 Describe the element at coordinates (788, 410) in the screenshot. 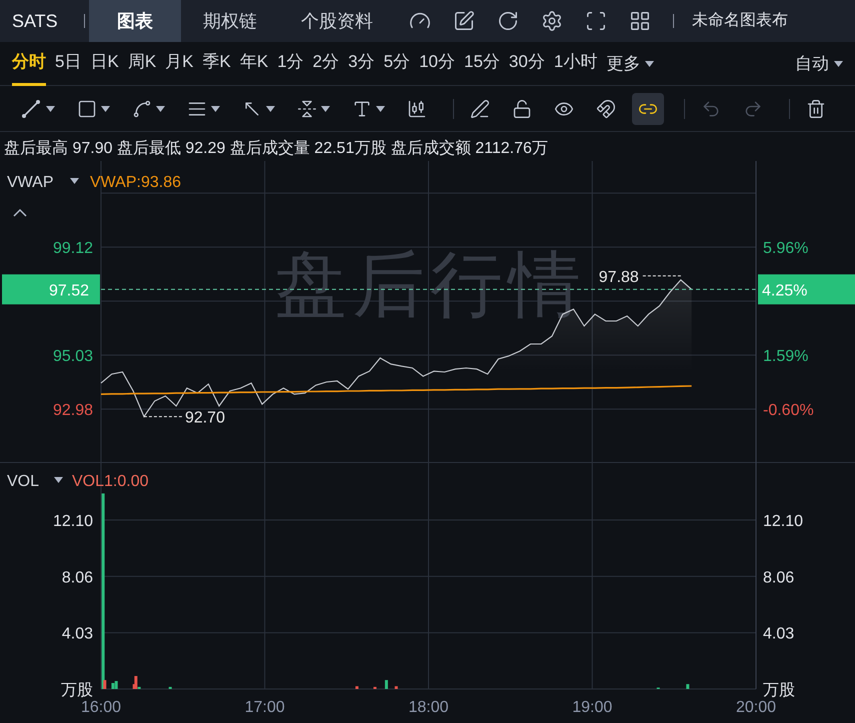

I see `percent-axis-label: -0.60%` at that location.